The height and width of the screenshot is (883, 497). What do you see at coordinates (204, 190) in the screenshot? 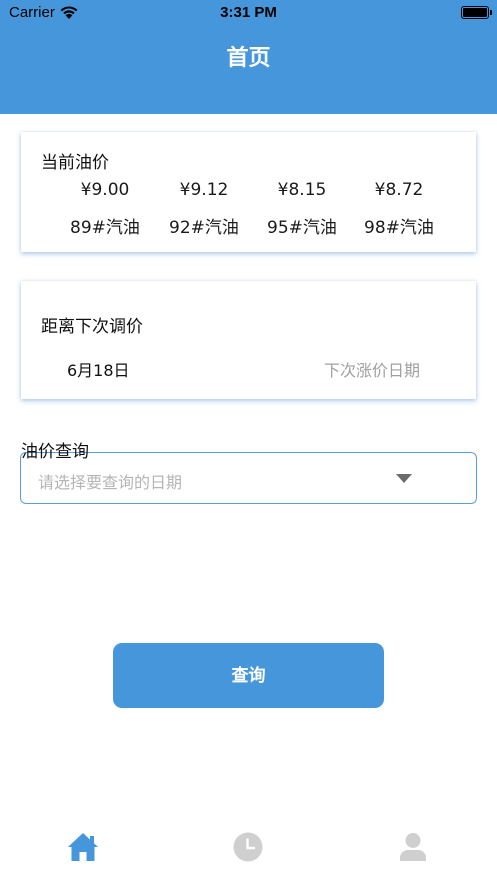
I see `price-value: ¥9.12` at bounding box center [204, 190].